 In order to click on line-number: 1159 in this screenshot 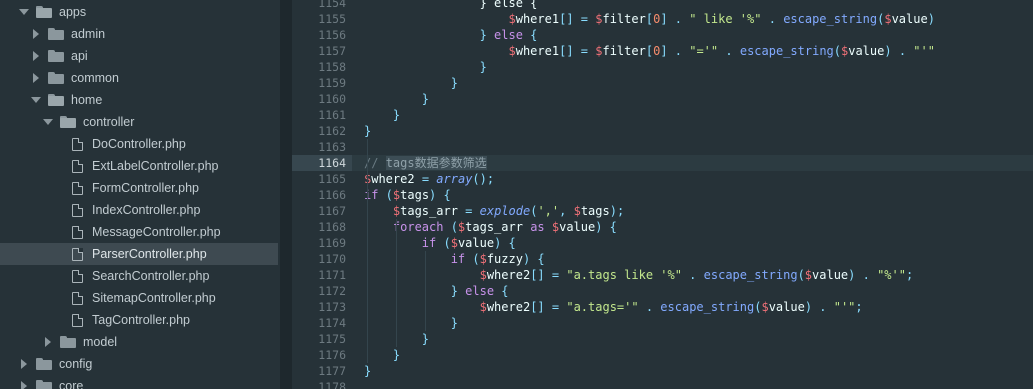, I will do `click(332, 83)`.